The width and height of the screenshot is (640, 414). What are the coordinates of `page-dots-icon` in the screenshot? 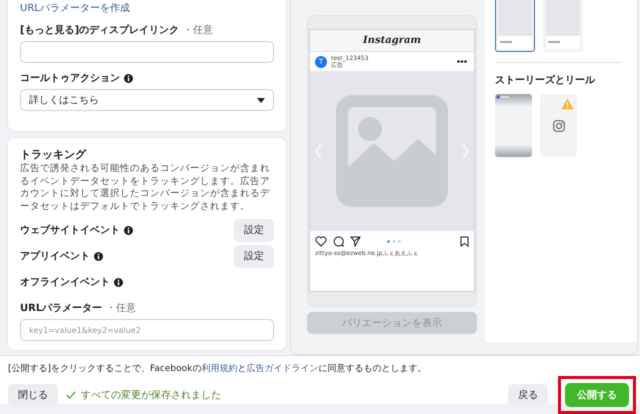 It's located at (394, 241).